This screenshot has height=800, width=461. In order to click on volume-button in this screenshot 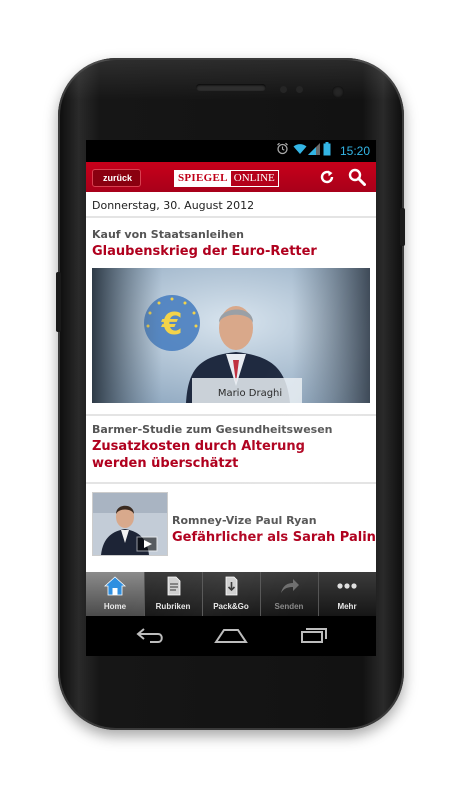, I will do `click(402, 227)`.